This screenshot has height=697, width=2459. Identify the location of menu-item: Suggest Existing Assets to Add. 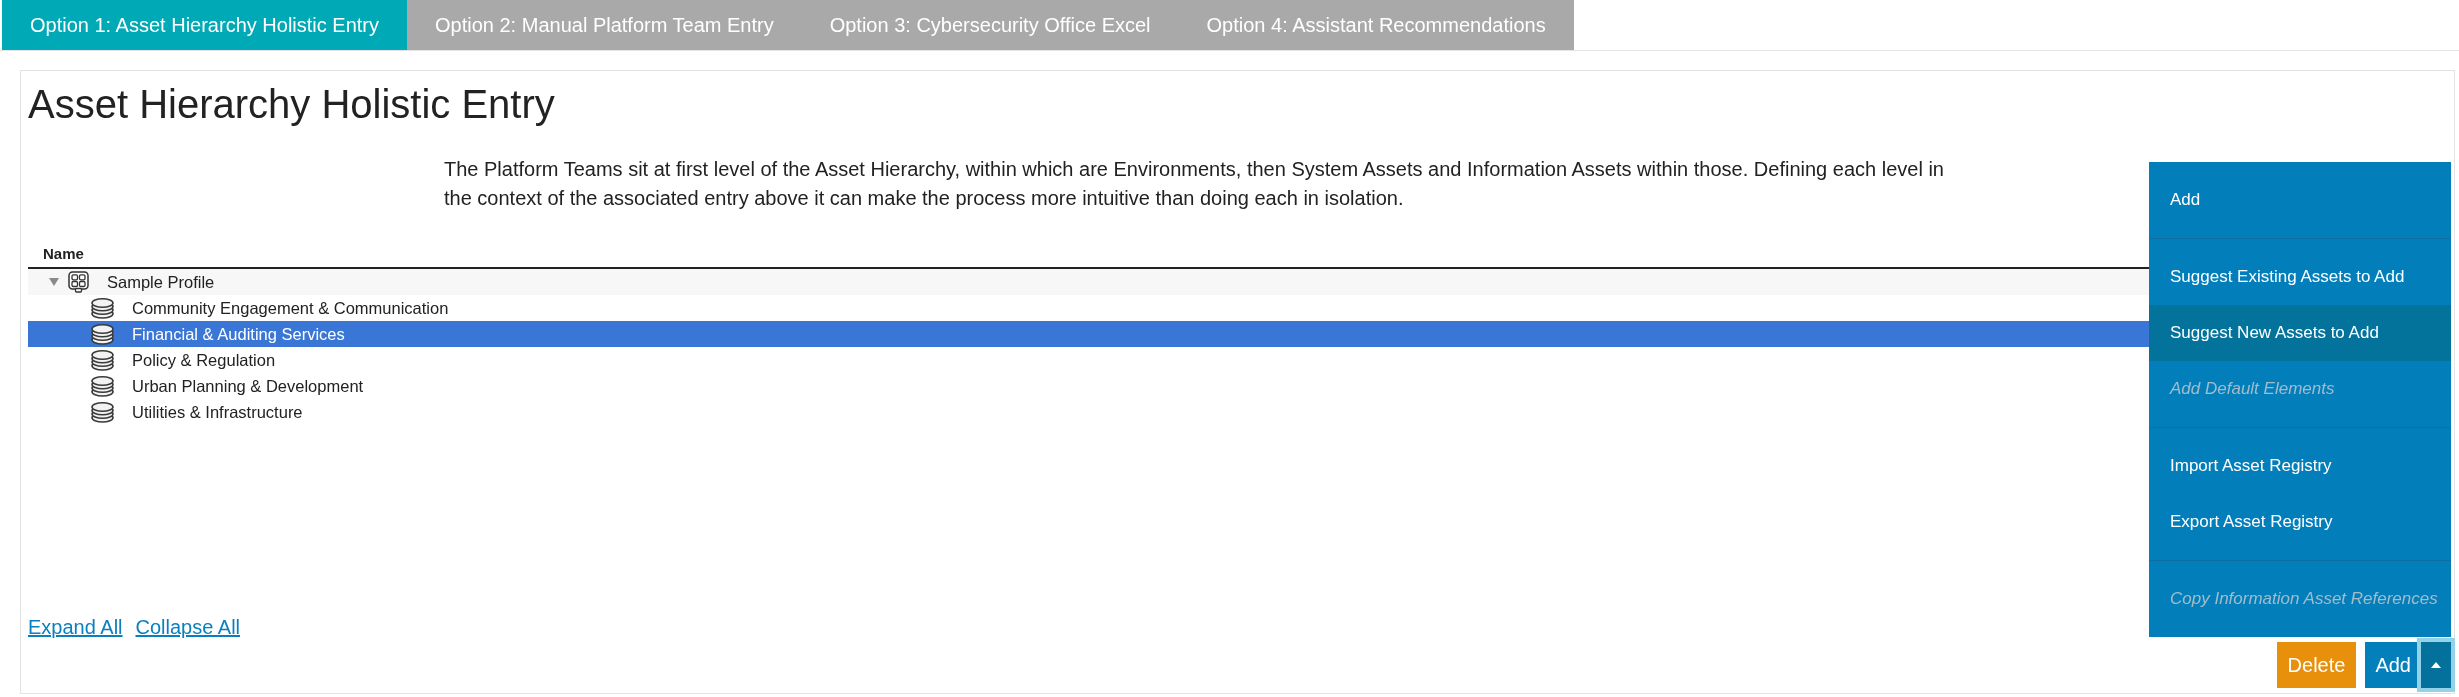
(2300, 277).